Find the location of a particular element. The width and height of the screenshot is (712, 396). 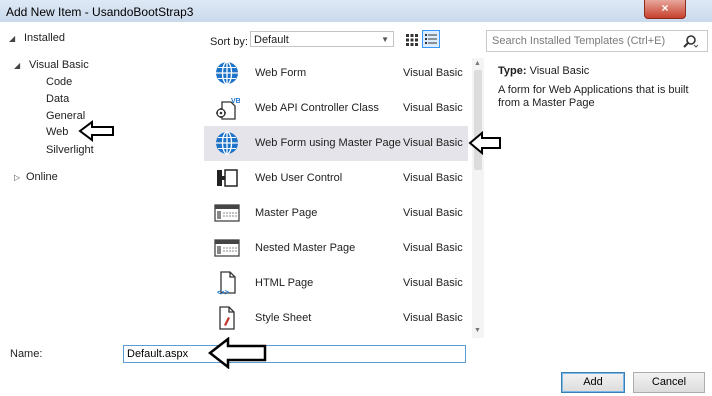

list-view-icon is located at coordinates (431, 39).